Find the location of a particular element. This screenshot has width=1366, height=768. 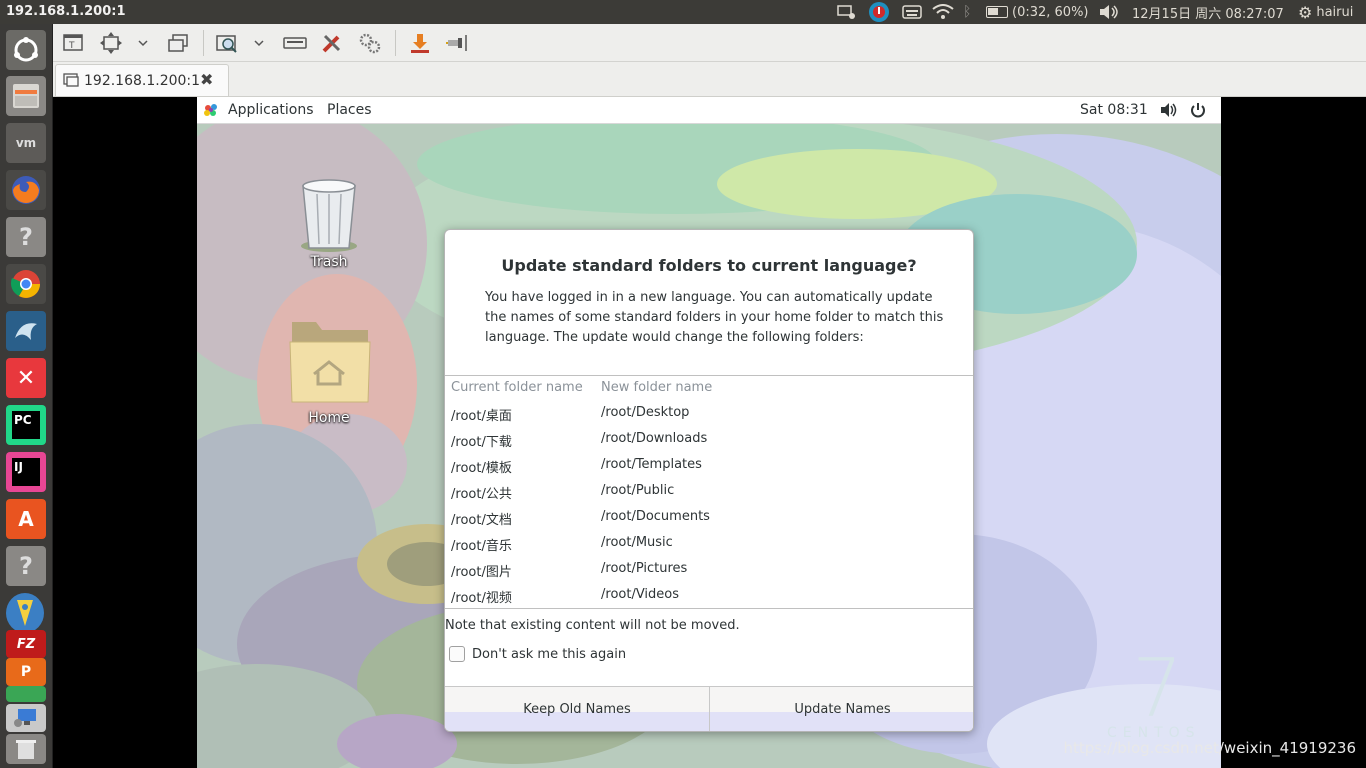

wifi-icon is located at coordinates (943, 12).